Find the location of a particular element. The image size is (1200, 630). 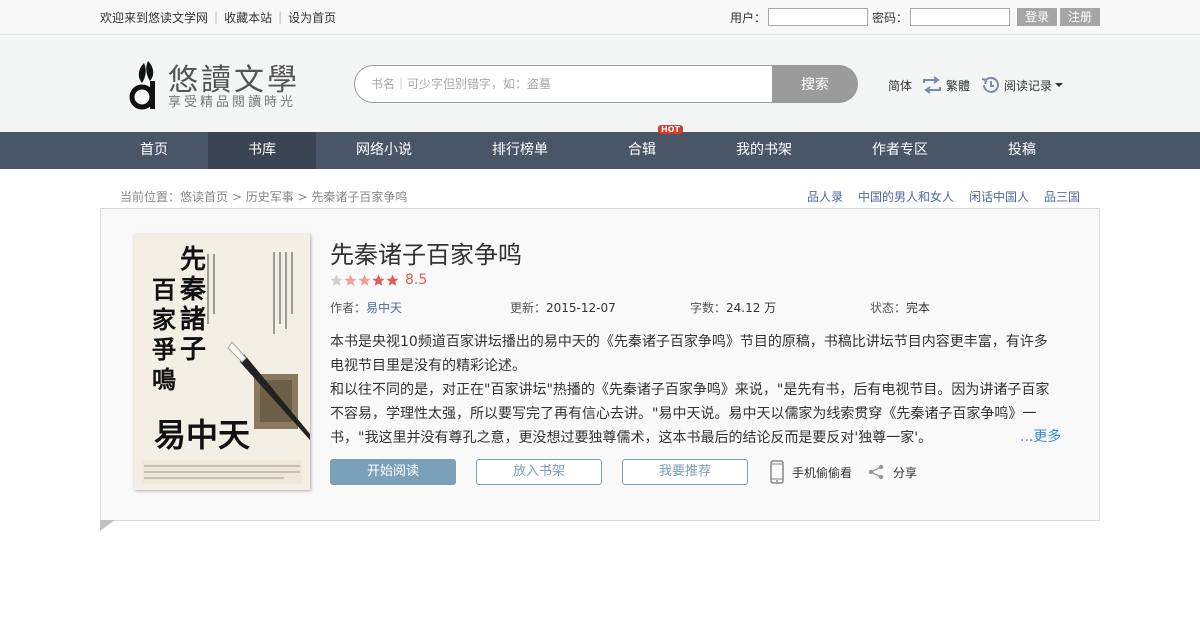

svg-text: 秦 is located at coordinates (193, 290).